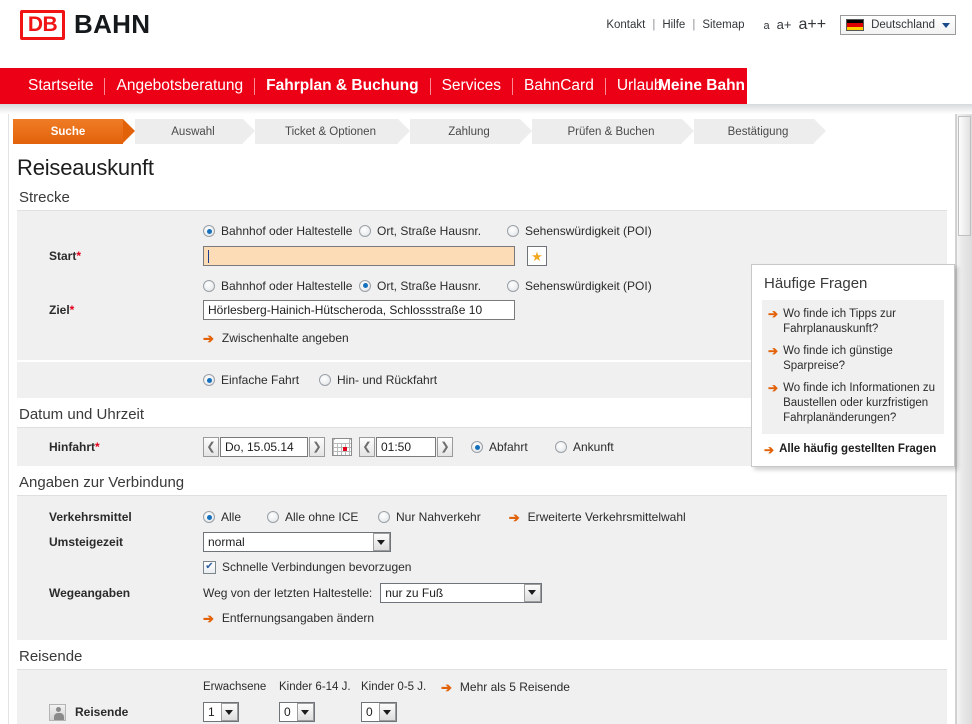 The height and width of the screenshot is (724, 972). I want to click on zwischenhalte-link: ➔ Zwischenhalte angeben, so click(276, 338).